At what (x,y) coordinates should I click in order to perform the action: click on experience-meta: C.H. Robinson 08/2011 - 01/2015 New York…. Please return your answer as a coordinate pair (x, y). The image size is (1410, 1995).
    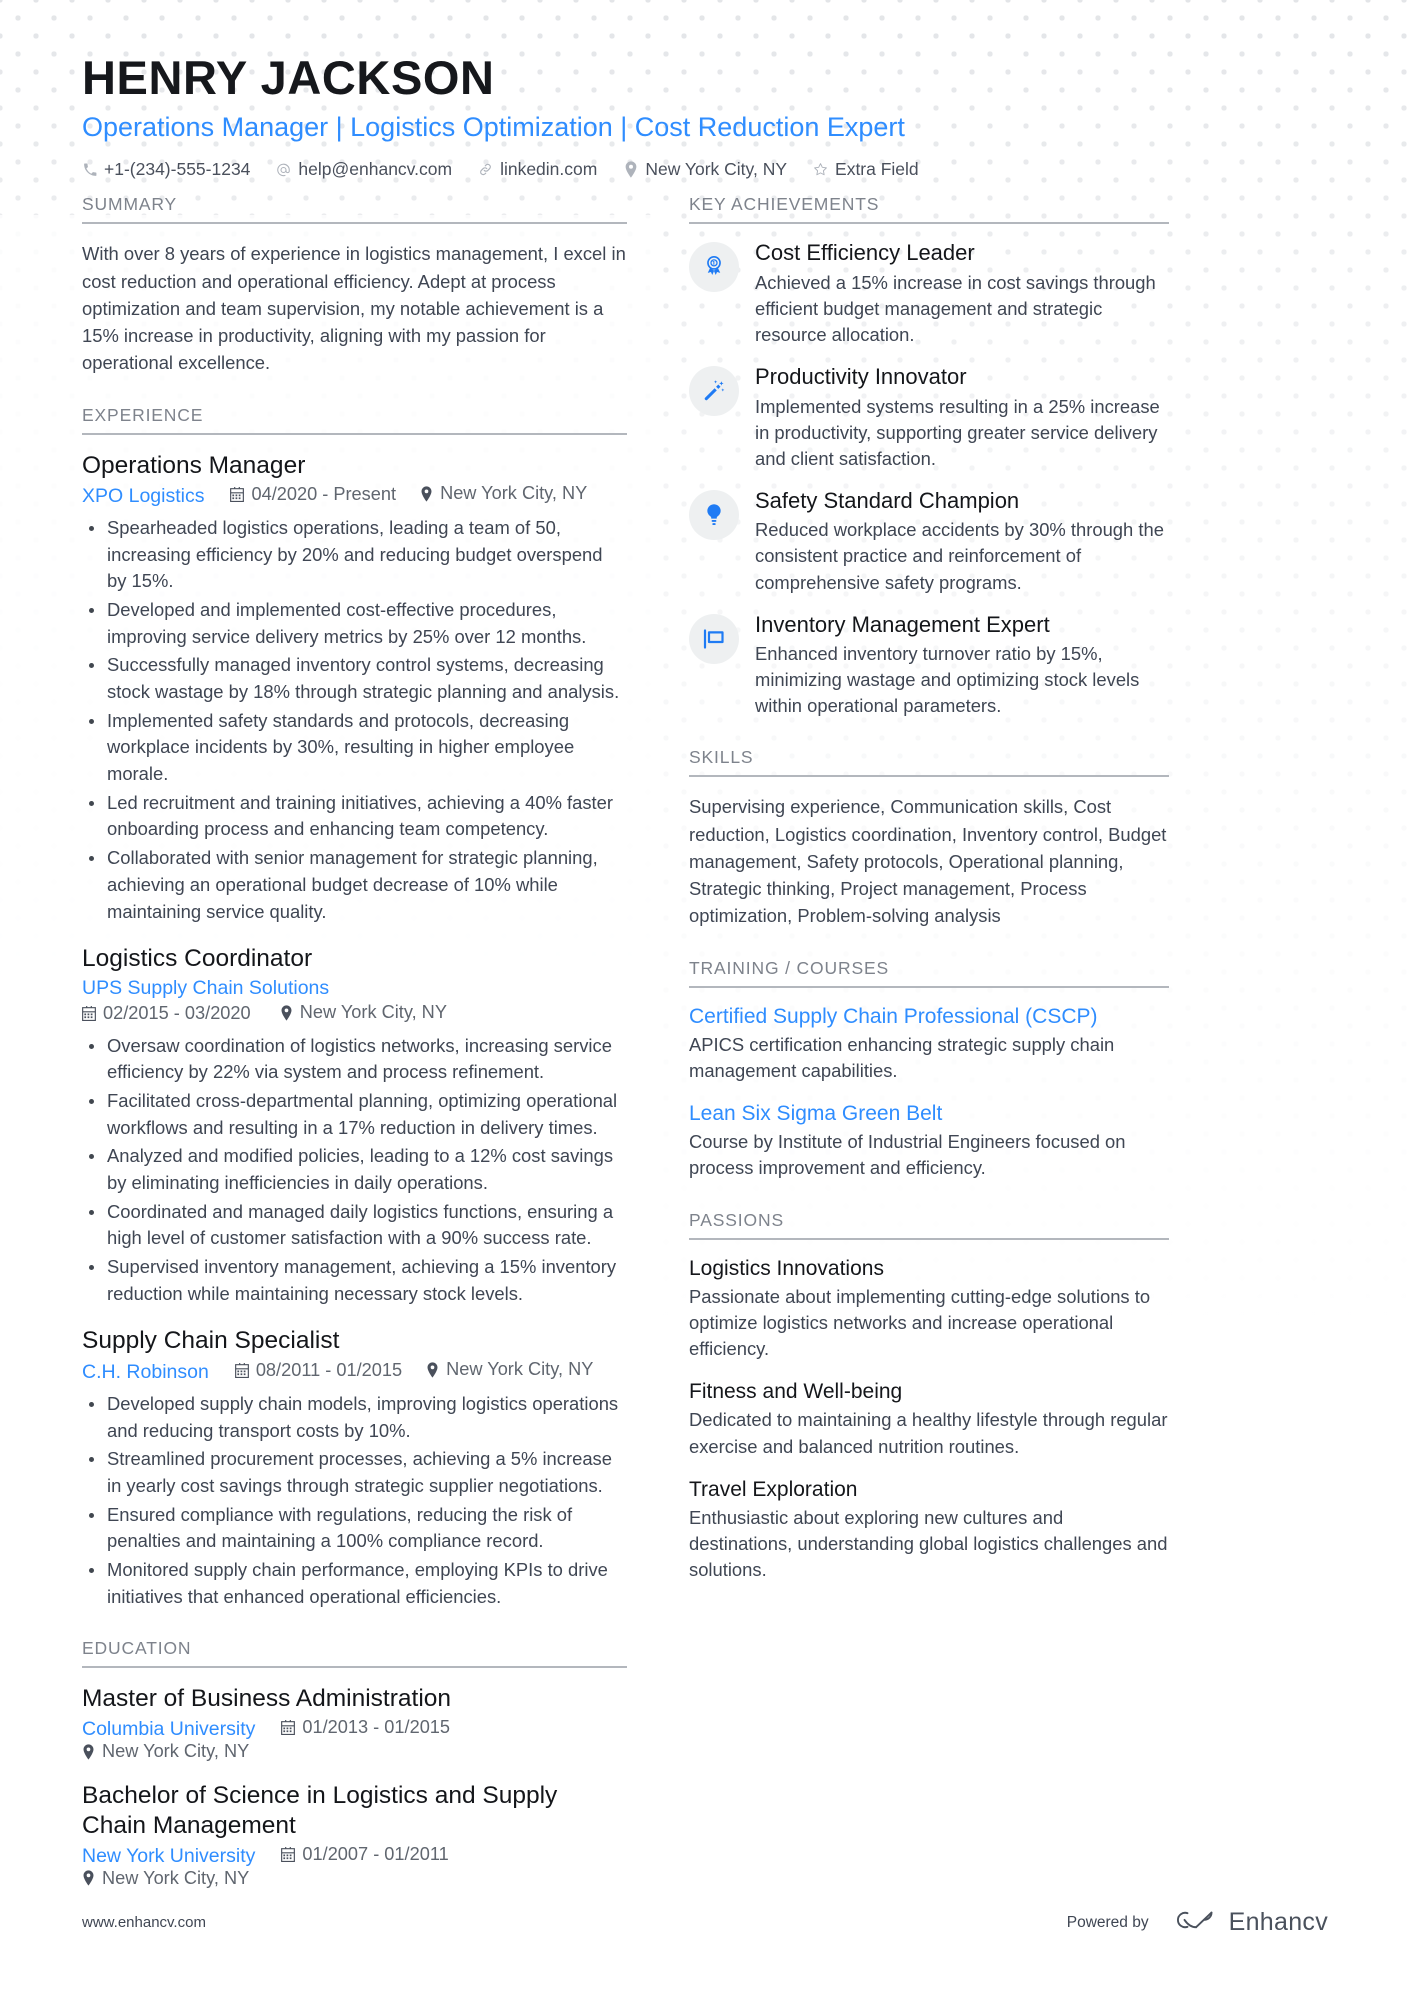
    Looking at the image, I should click on (354, 1371).